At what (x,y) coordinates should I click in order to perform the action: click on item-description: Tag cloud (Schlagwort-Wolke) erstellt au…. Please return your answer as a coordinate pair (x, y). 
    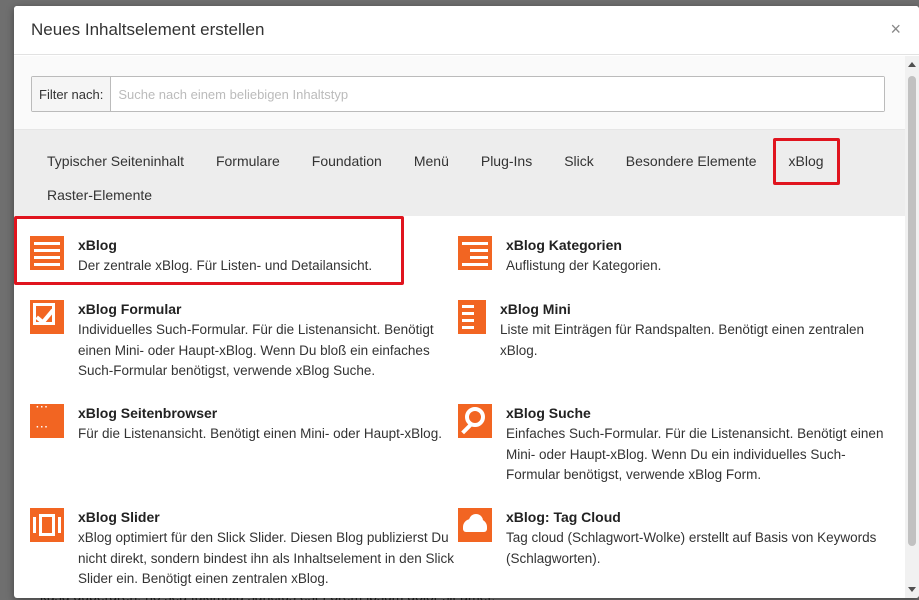
    Looking at the image, I should click on (691, 548).